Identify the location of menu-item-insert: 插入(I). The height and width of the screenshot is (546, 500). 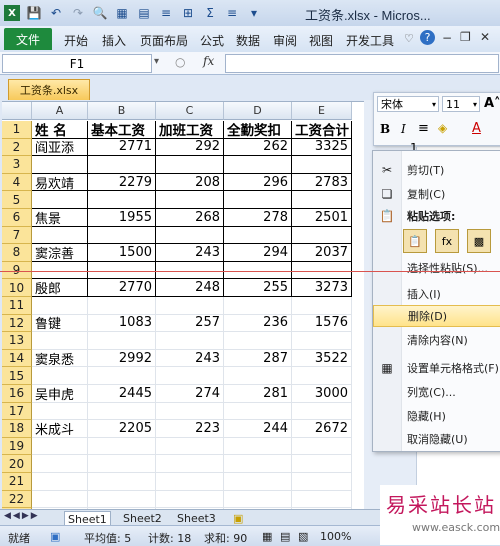
(436, 294).